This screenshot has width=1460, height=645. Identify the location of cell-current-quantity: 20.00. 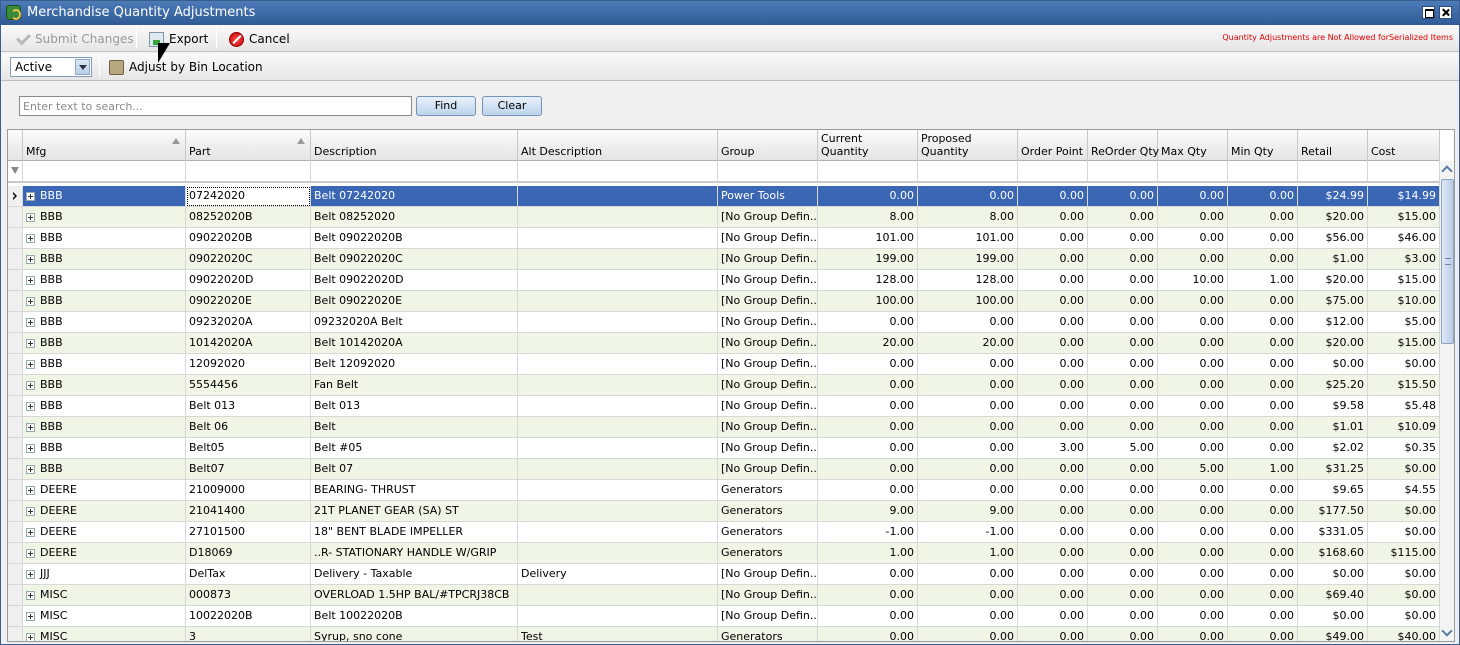
(868, 343).